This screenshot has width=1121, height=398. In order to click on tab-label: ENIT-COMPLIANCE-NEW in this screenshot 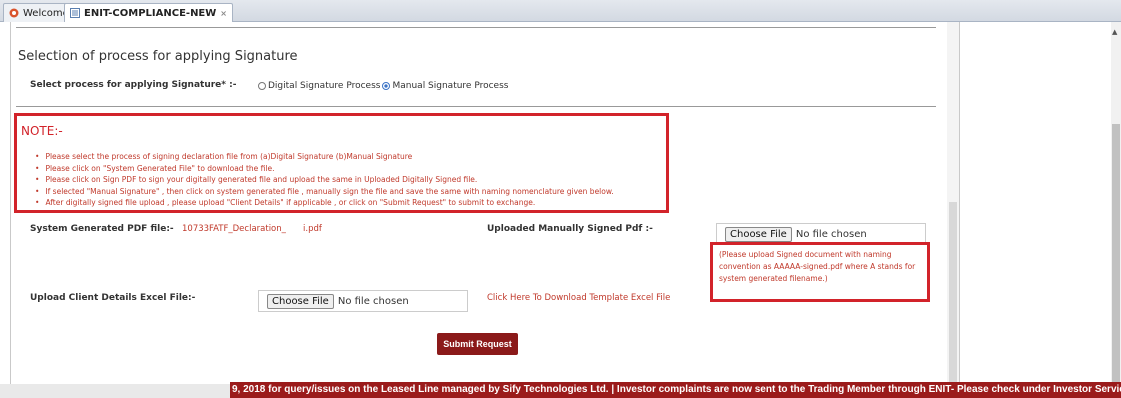, I will do `click(150, 13)`.